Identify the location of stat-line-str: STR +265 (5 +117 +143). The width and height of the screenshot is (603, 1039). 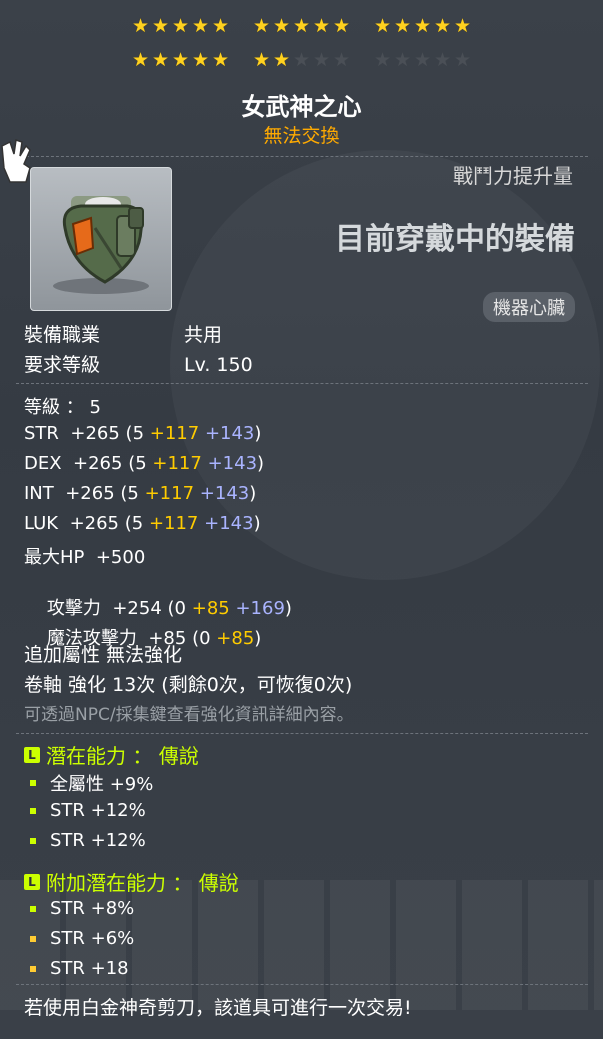
(142, 433).